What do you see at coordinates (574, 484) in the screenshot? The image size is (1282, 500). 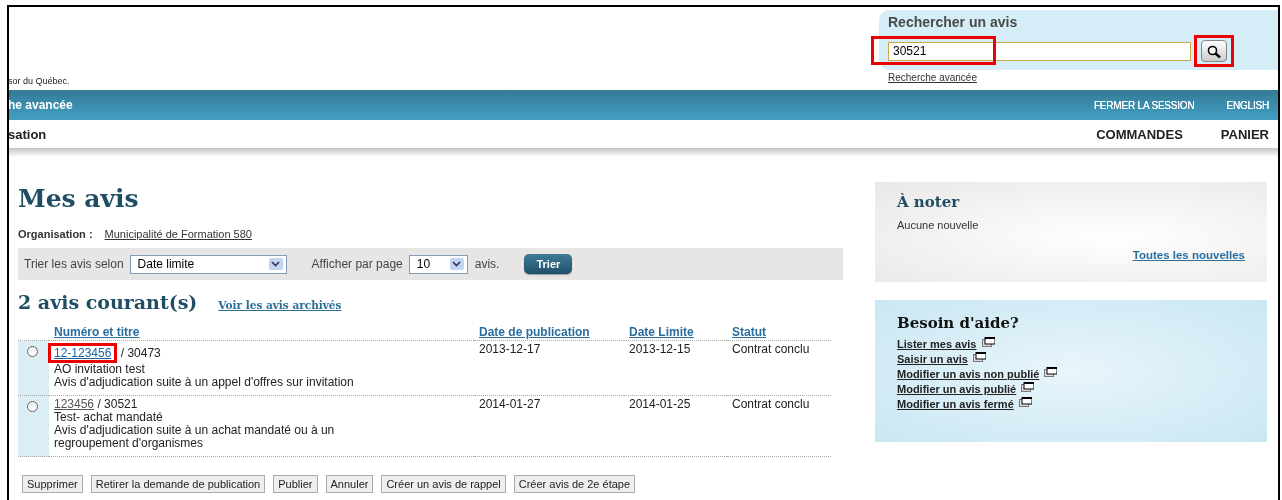 I see `action-button: Créer avis de 2e étape` at bounding box center [574, 484].